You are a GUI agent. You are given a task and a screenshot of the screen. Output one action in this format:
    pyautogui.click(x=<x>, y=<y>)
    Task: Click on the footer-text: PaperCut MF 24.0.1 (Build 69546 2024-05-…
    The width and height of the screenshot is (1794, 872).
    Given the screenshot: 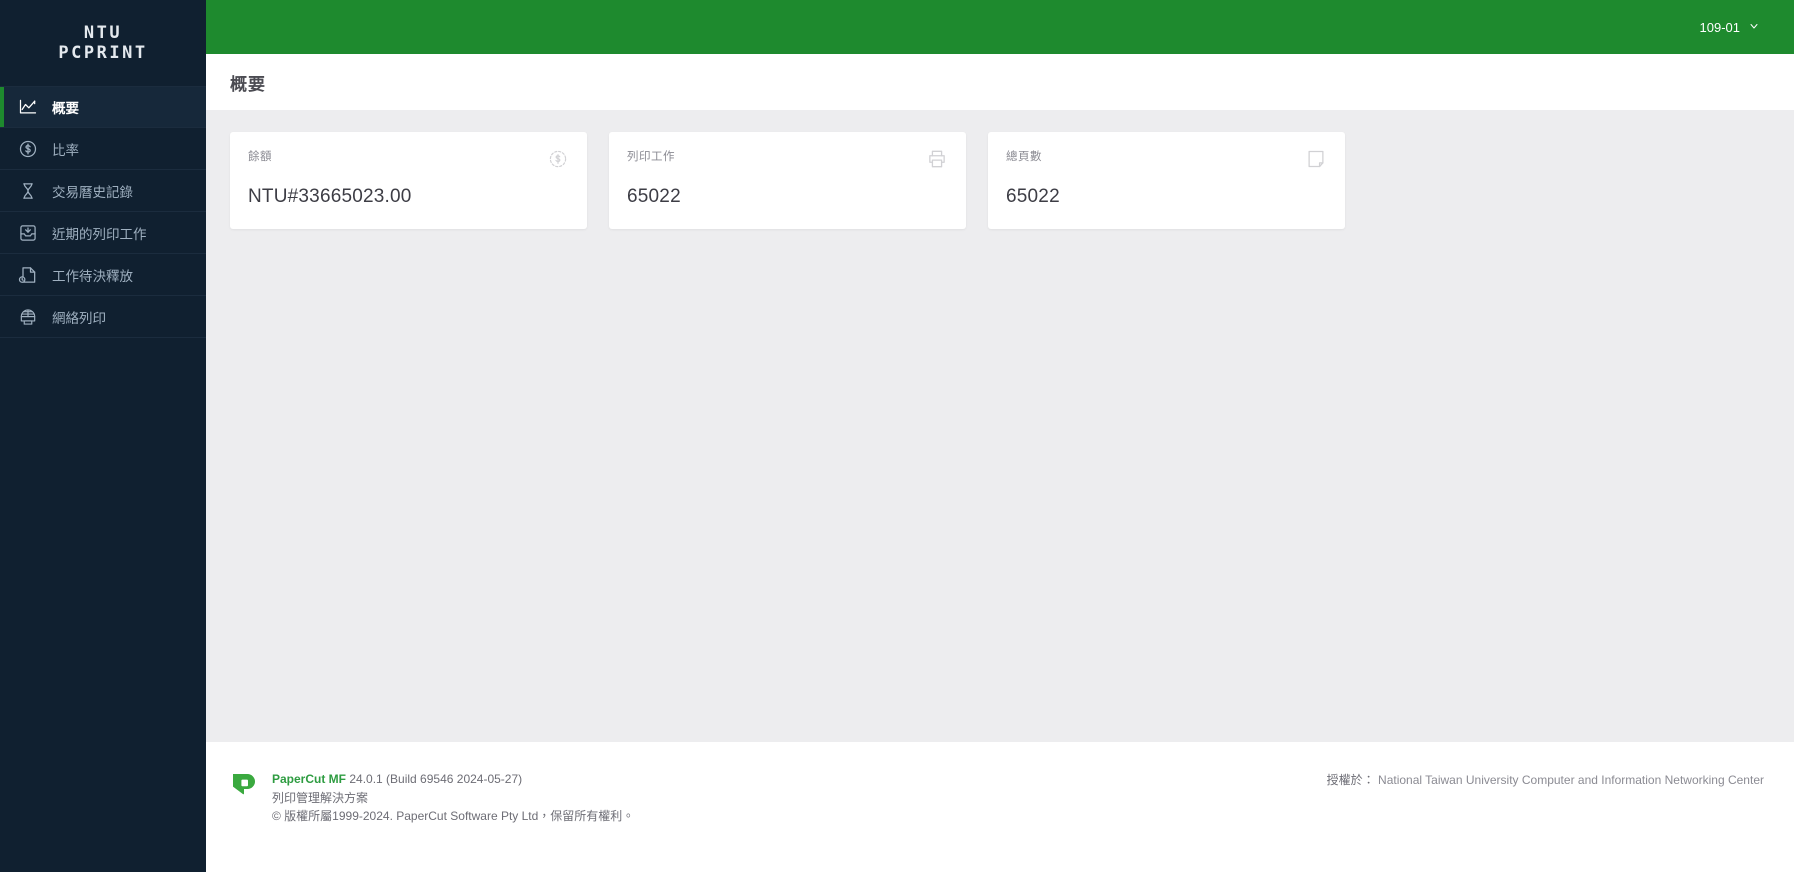 What is the action you would take?
    pyautogui.click(x=453, y=798)
    